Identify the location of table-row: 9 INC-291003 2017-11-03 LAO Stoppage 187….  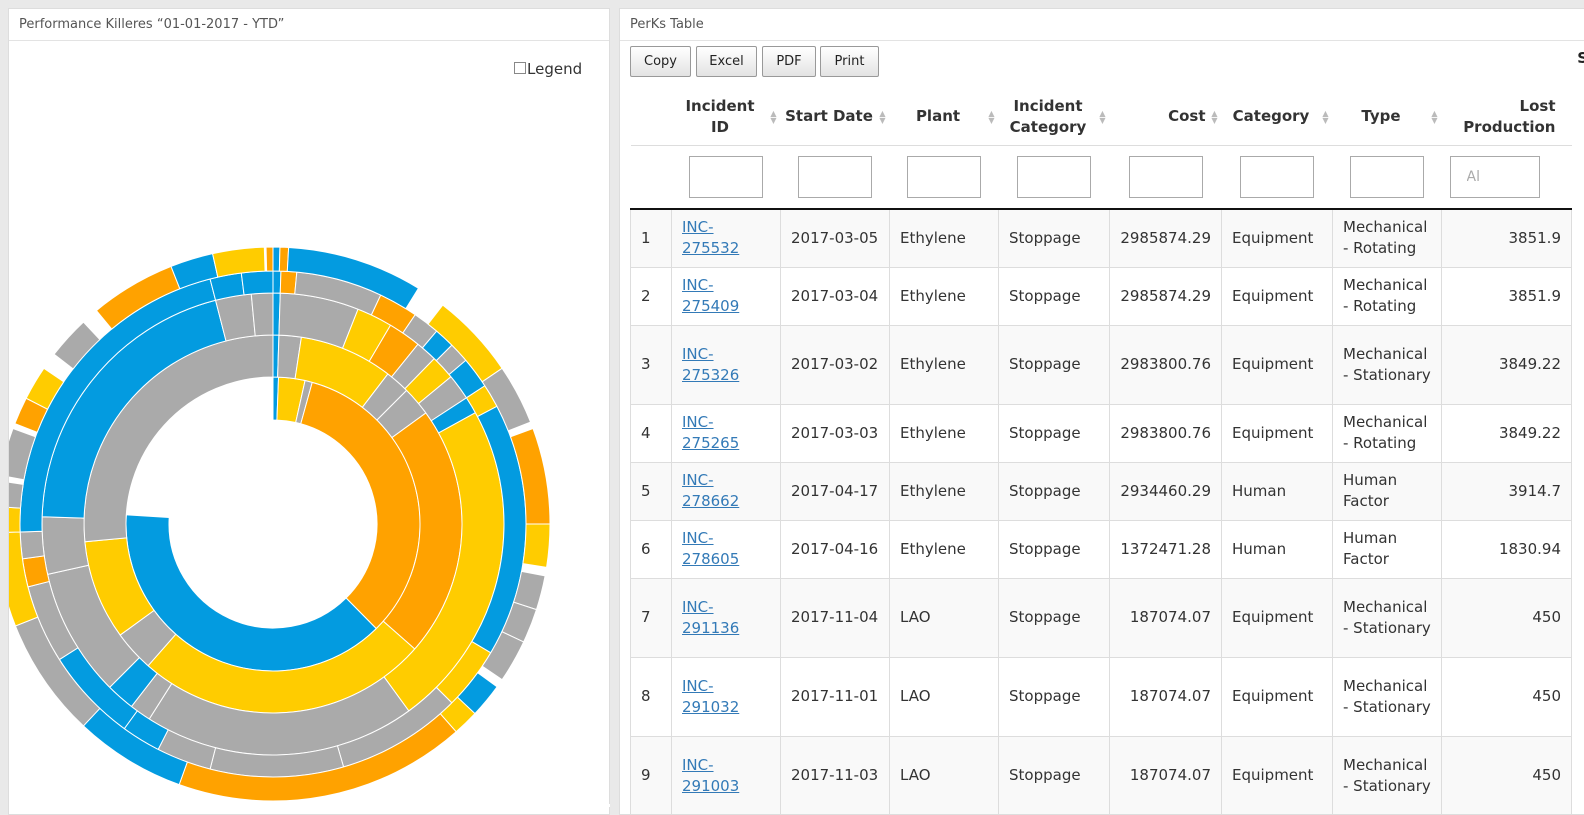
(1101, 775).